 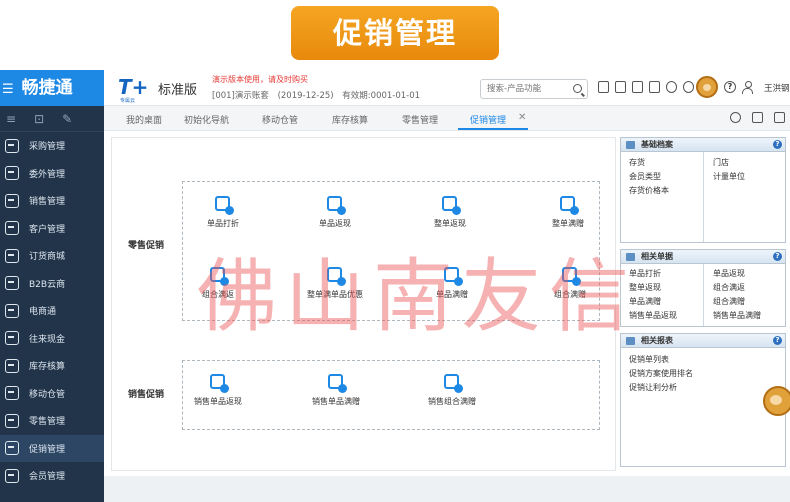 I want to click on feature-sales-single-cashback: 销售单品返现, so click(x=218, y=389).